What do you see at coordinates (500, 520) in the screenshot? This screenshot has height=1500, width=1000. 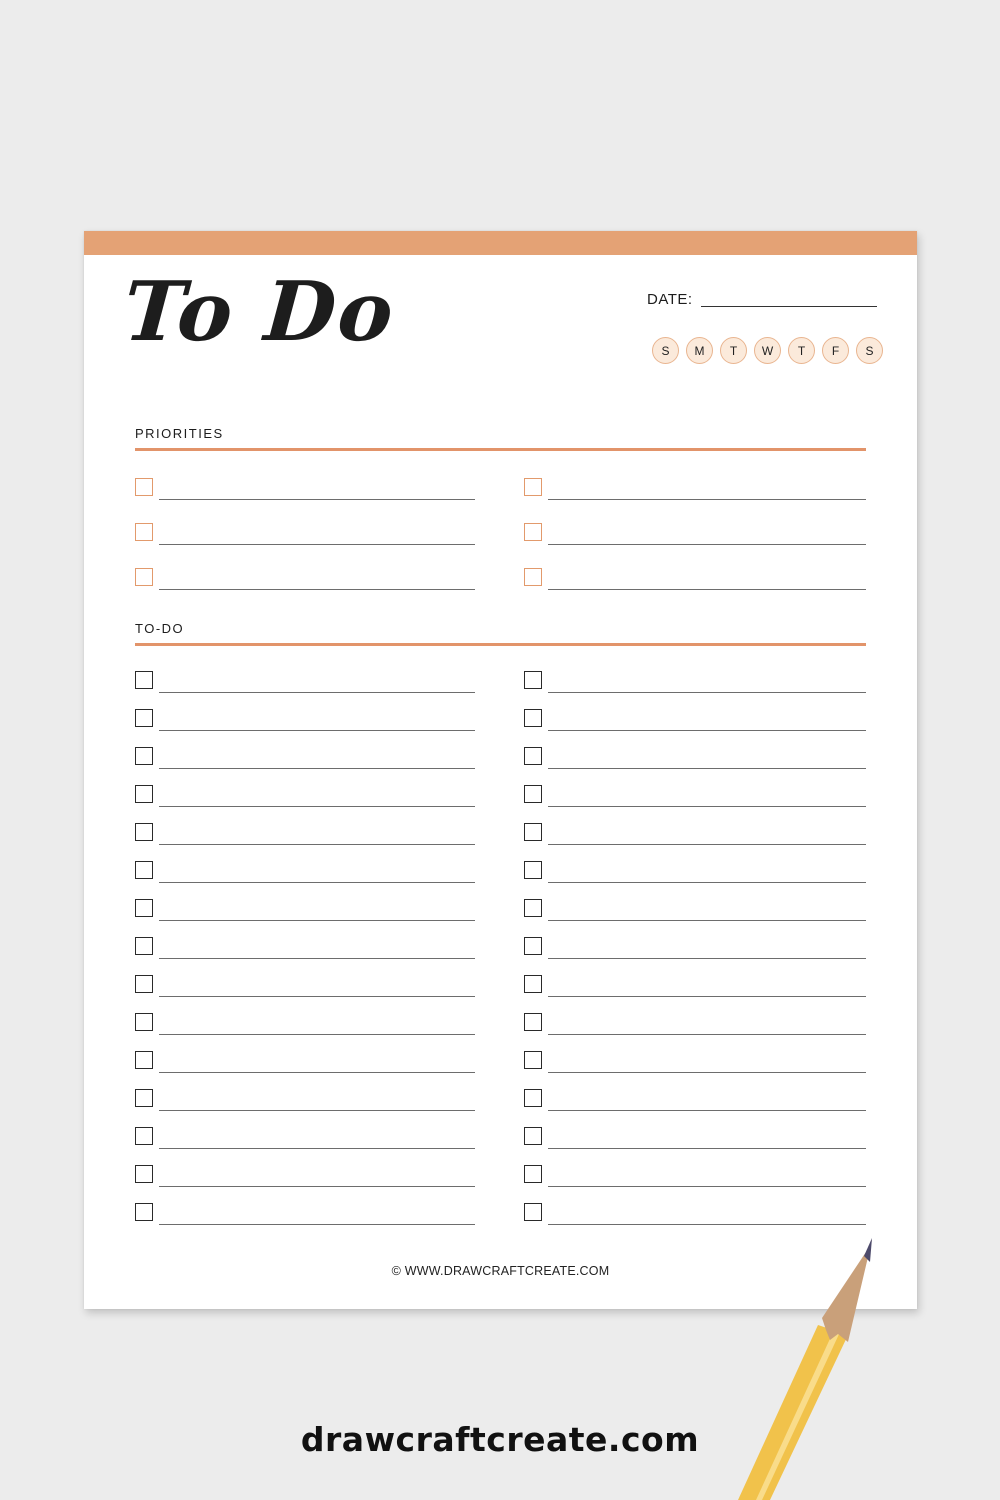 I see `priorities-list` at bounding box center [500, 520].